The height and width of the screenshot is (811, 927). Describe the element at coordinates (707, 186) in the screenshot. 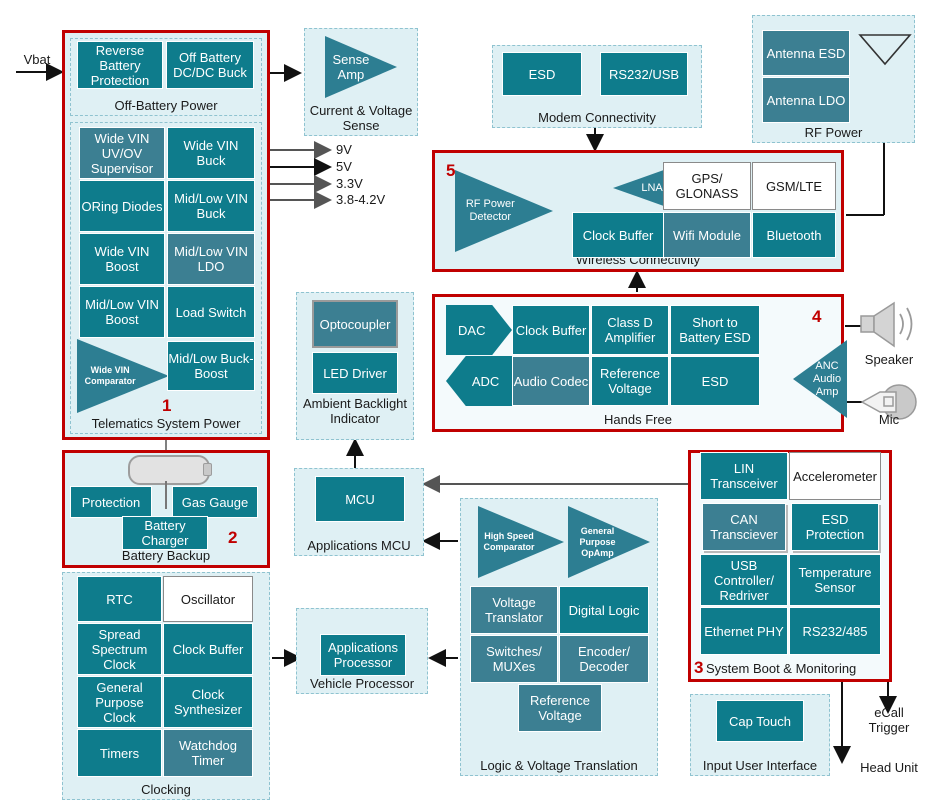

I see `block-gps-glonass: GPS/ GLONASS` at that location.